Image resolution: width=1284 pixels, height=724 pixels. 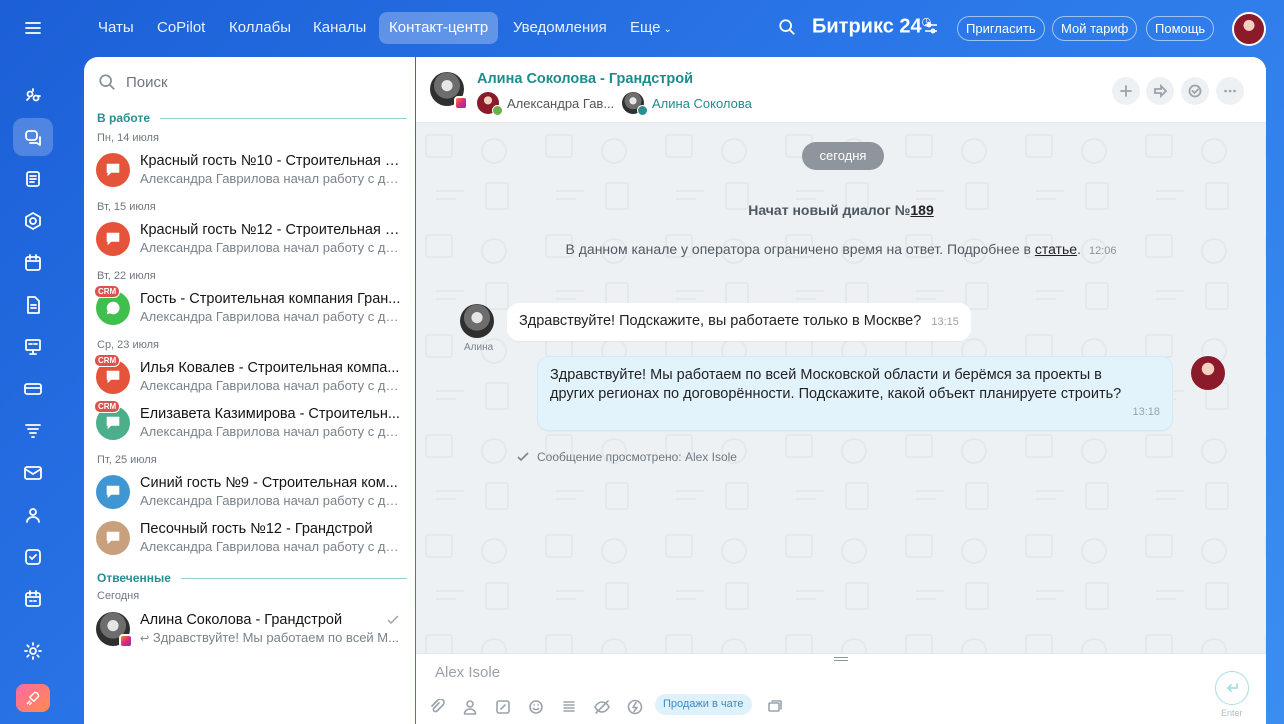 I want to click on nav-collabs: Коллабы, so click(x=260, y=28).